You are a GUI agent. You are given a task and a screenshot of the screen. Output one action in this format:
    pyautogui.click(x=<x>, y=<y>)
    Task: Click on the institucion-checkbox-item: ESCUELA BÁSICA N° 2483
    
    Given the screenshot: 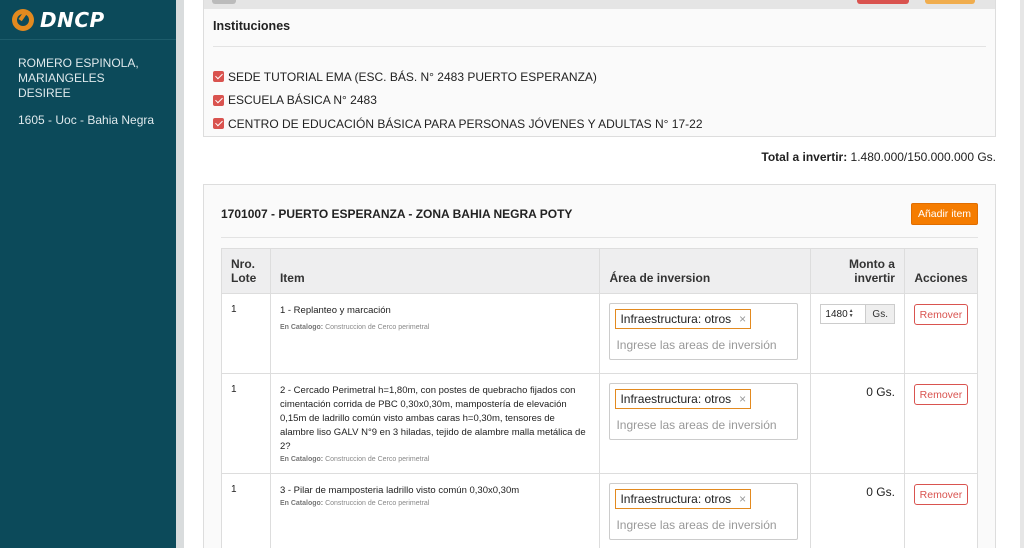 What is the action you would take?
    pyautogui.click(x=458, y=101)
    